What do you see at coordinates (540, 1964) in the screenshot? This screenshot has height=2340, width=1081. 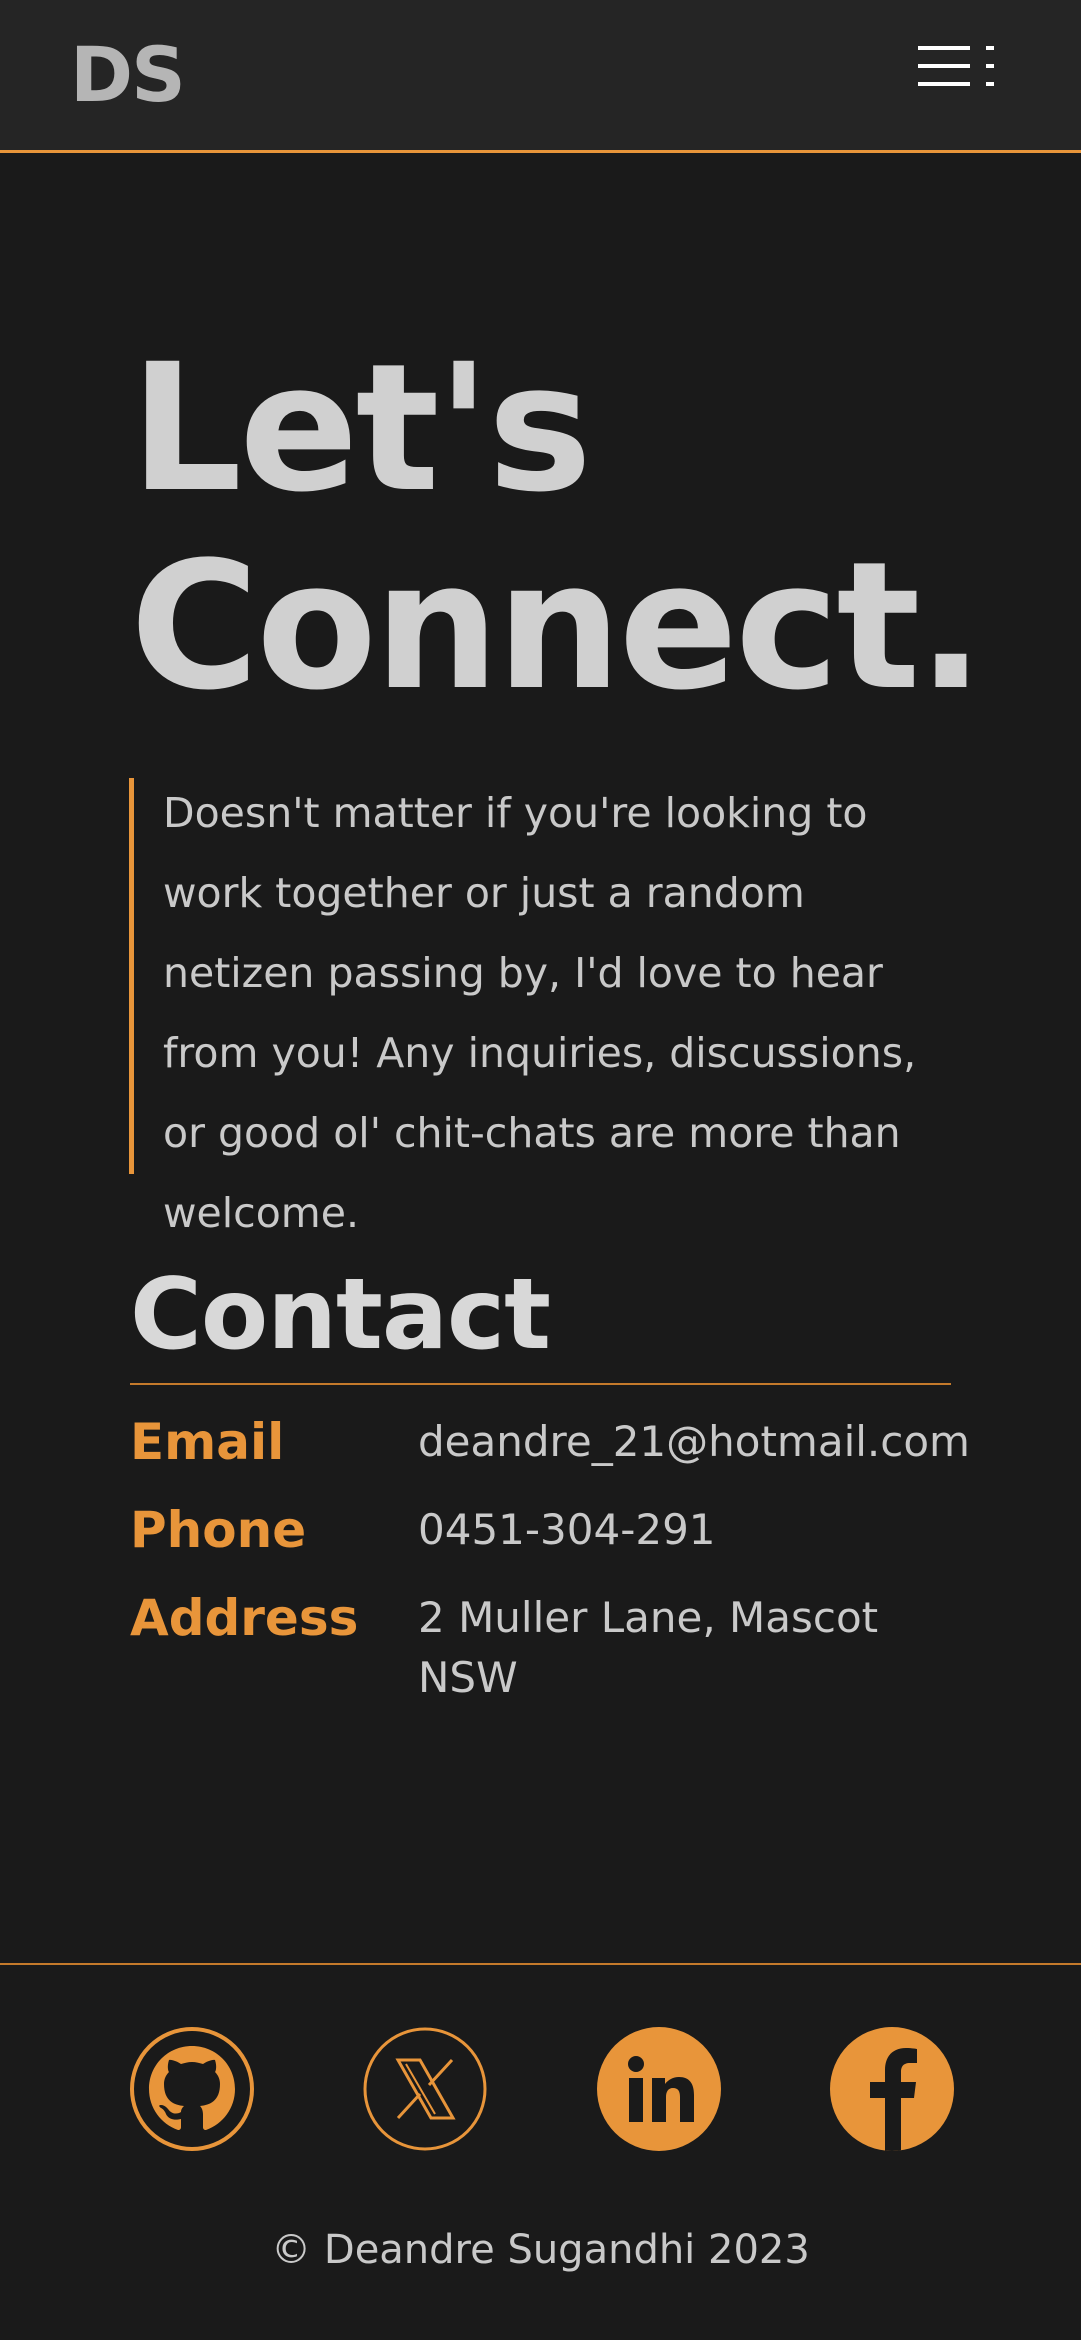 I see `footer-divider` at bounding box center [540, 1964].